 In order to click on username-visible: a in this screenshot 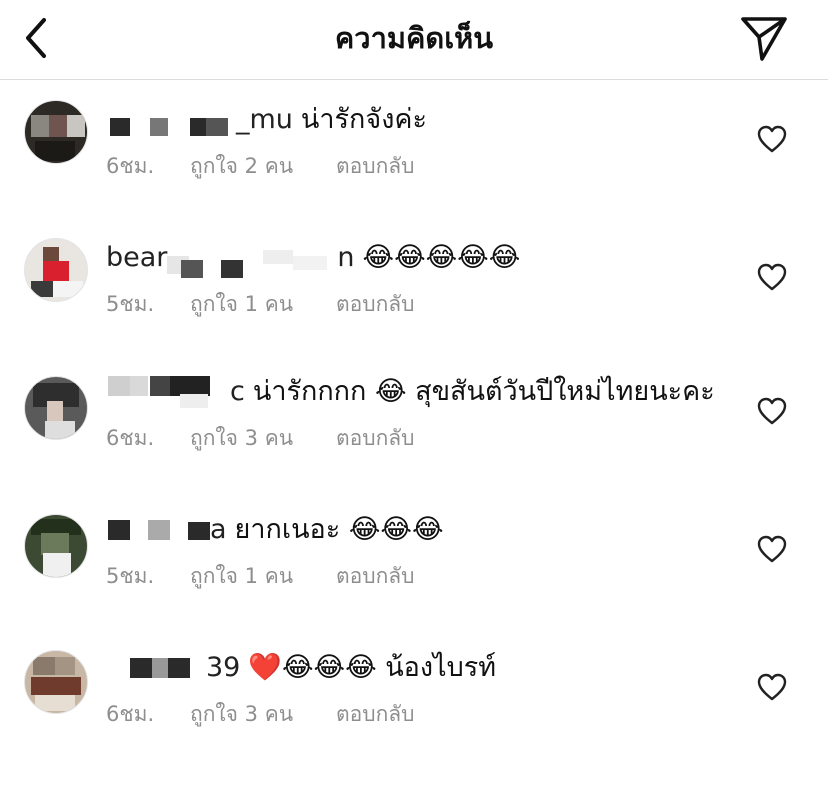, I will do `click(218, 529)`.